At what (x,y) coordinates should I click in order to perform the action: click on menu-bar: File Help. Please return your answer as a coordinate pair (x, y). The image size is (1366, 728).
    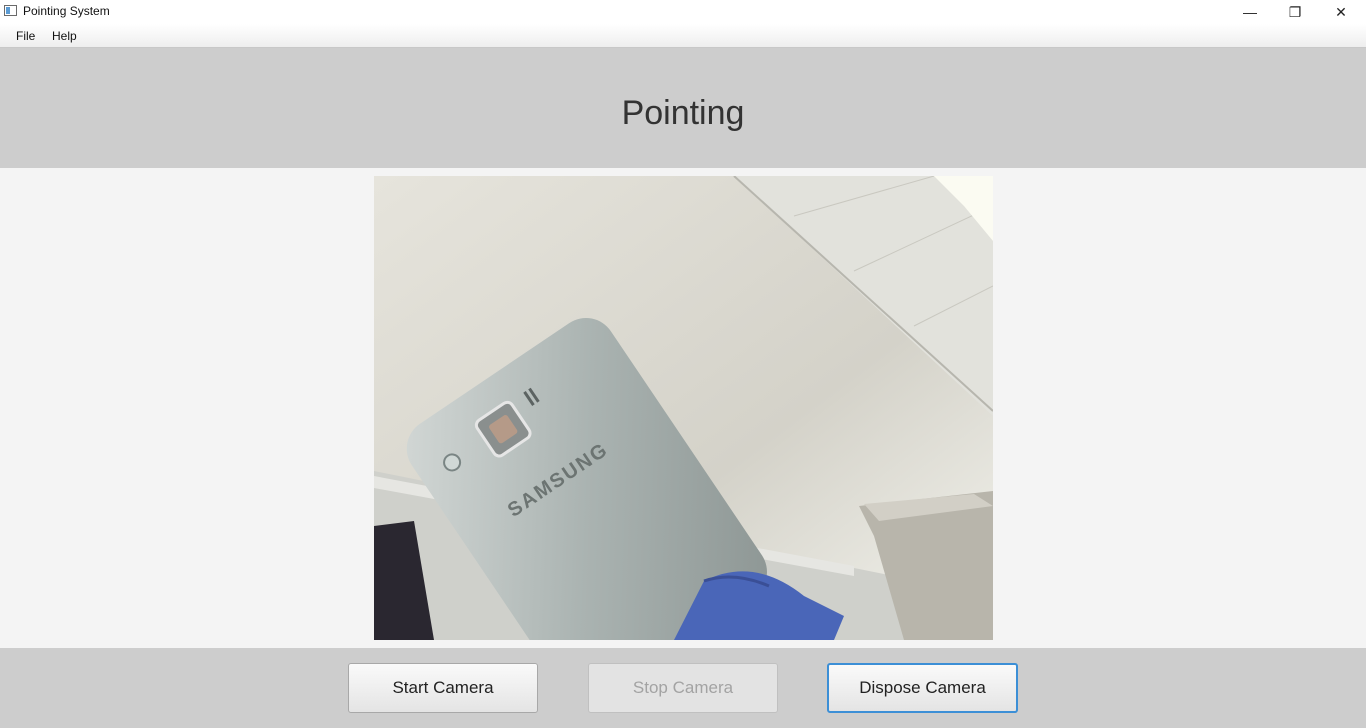
    Looking at the image, I should click on (683, 36).